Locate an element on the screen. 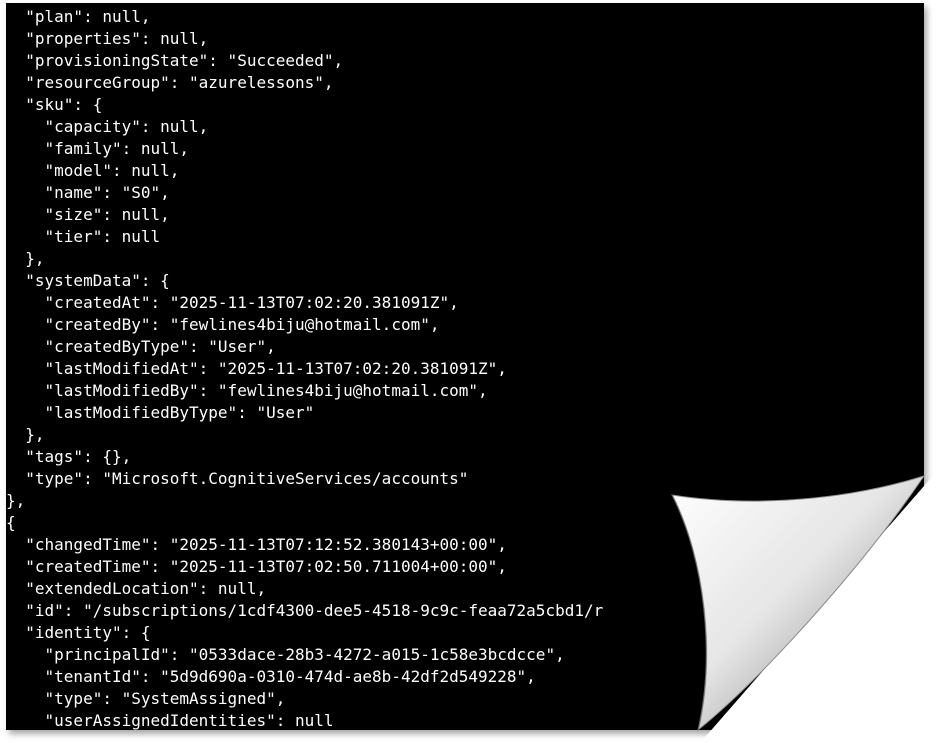  json-line: "extendedLocation": null, is located at coordinates (136, 588).